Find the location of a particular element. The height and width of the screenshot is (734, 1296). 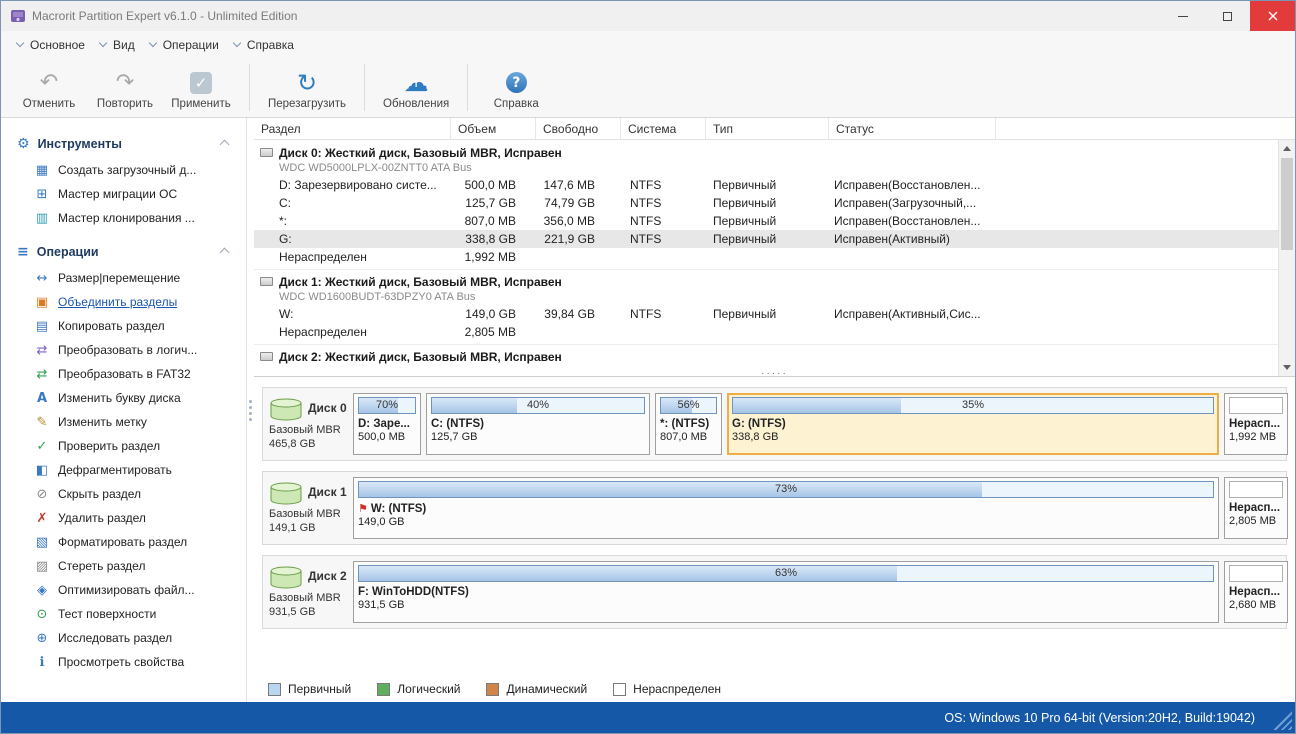

updates-label: Обновления is located at coordinates (416, 103).